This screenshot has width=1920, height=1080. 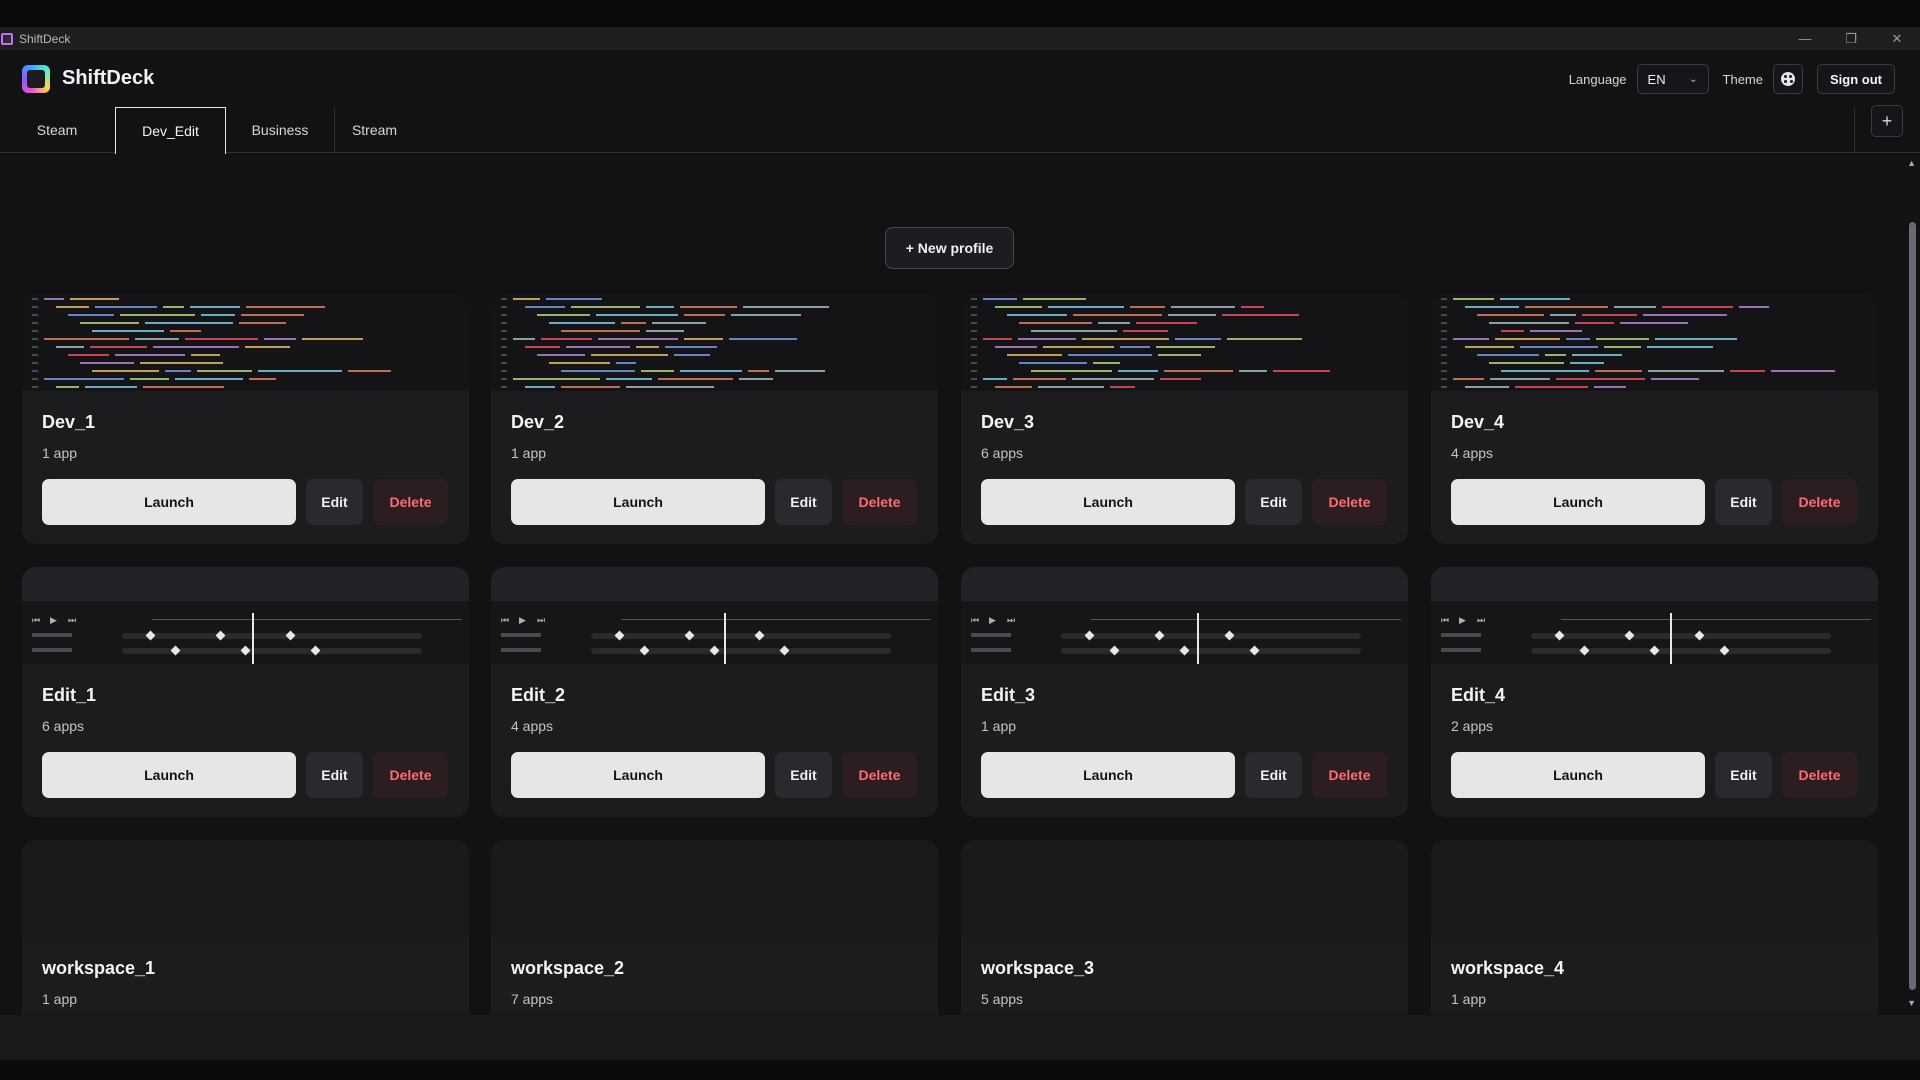 What do you see at coordinates (45, 38) in the screenshot?
I see `window-title: ShiftDeck` at bounding box center [45, 38].